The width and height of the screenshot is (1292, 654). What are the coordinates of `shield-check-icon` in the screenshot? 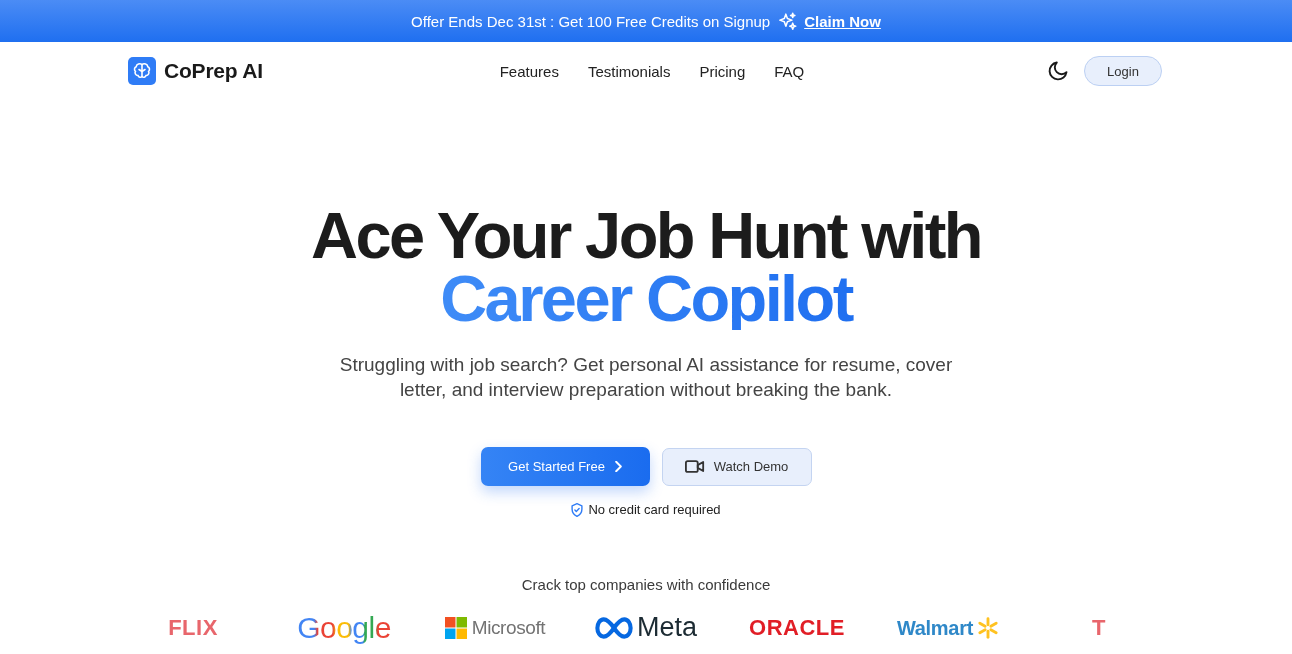 It's located at (577, 510).